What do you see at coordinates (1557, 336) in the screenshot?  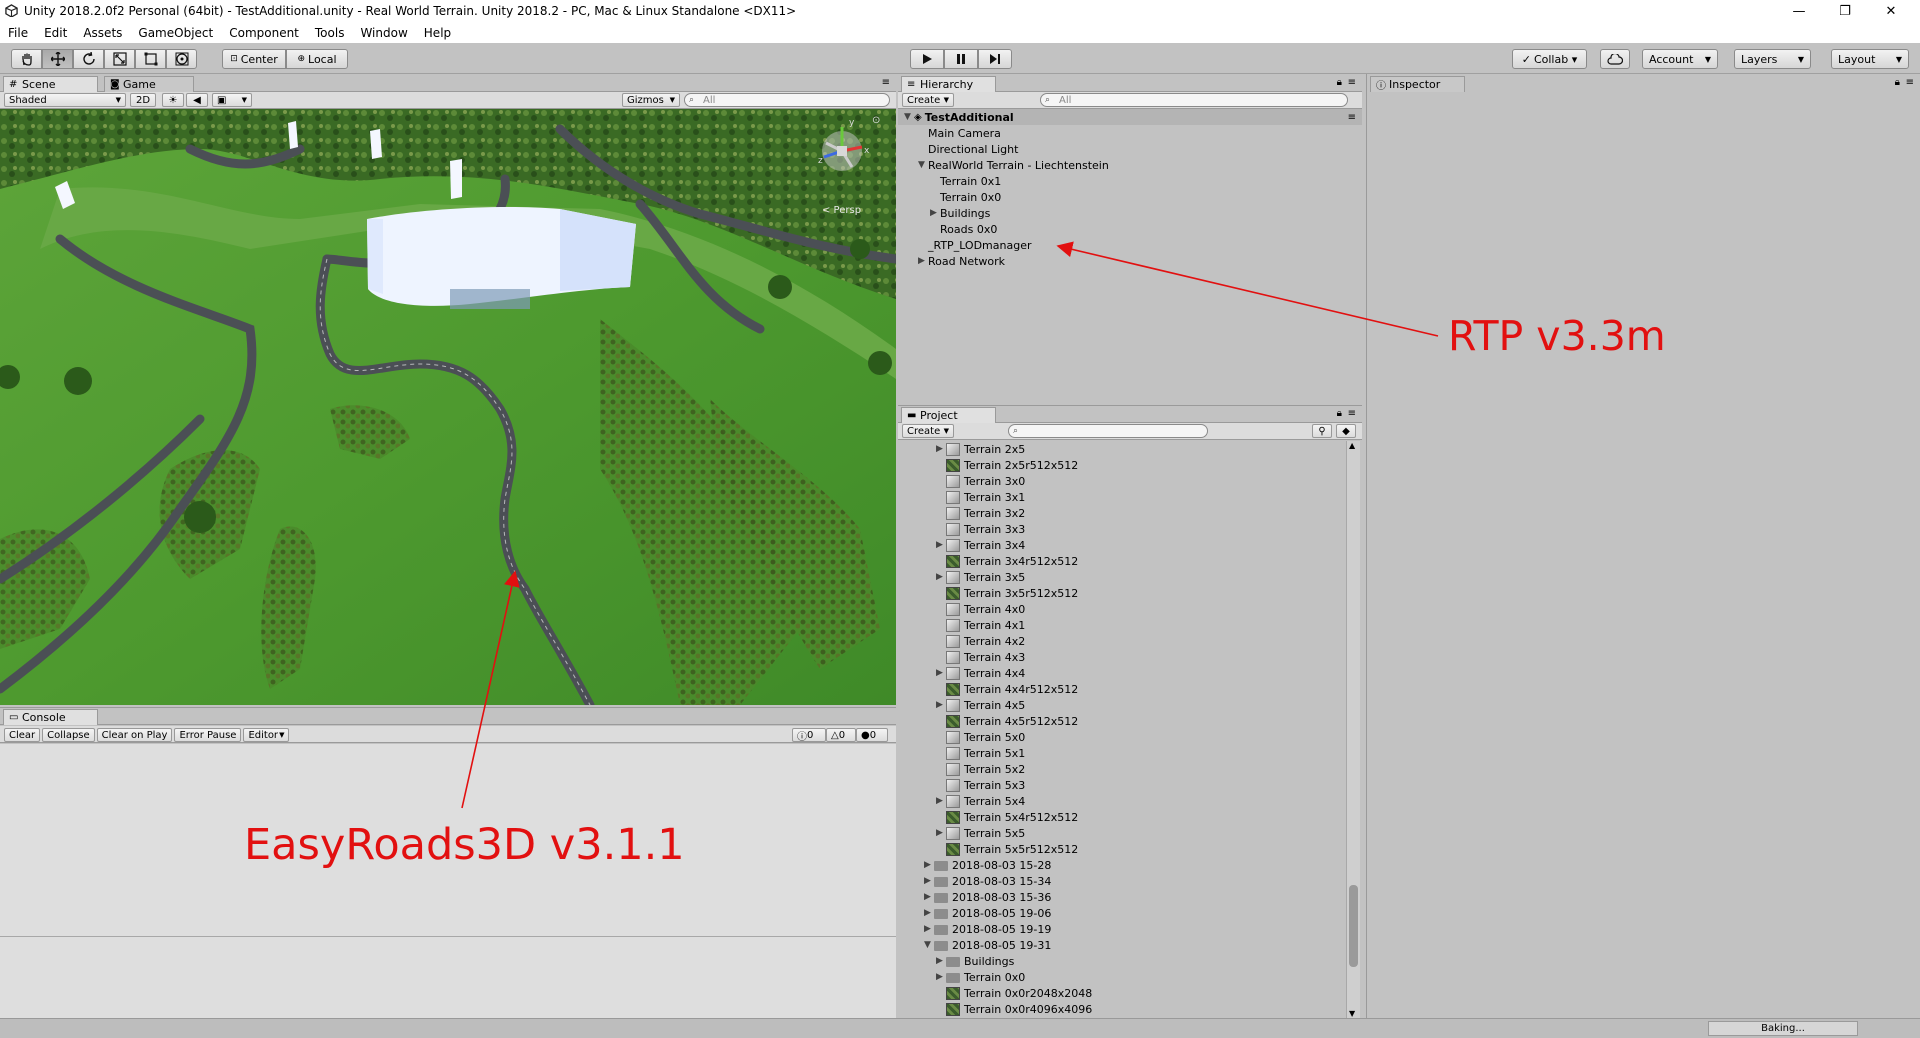 I see `rtp-annotation: RTP v3.3m` at bounding box center [1557, 336].